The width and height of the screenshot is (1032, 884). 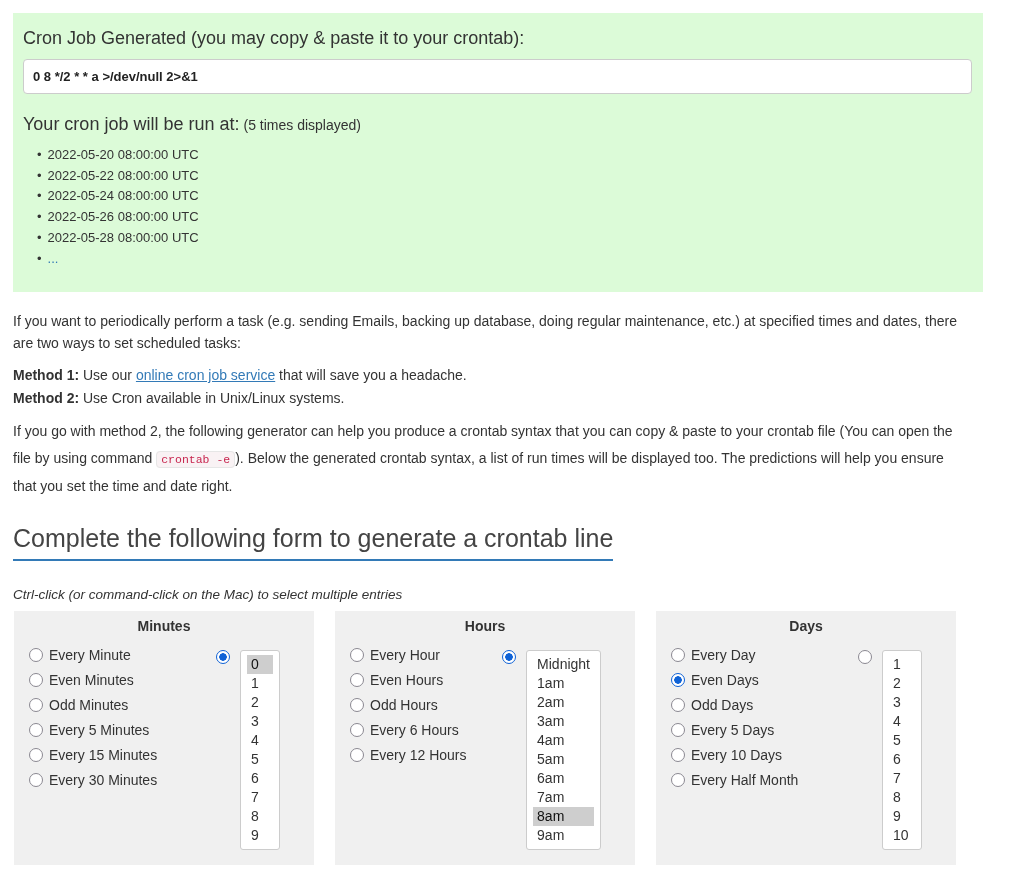 I want to click on run-time-item: 2022-05-20 08:00:00 UTC, so click(x=123, y=155).